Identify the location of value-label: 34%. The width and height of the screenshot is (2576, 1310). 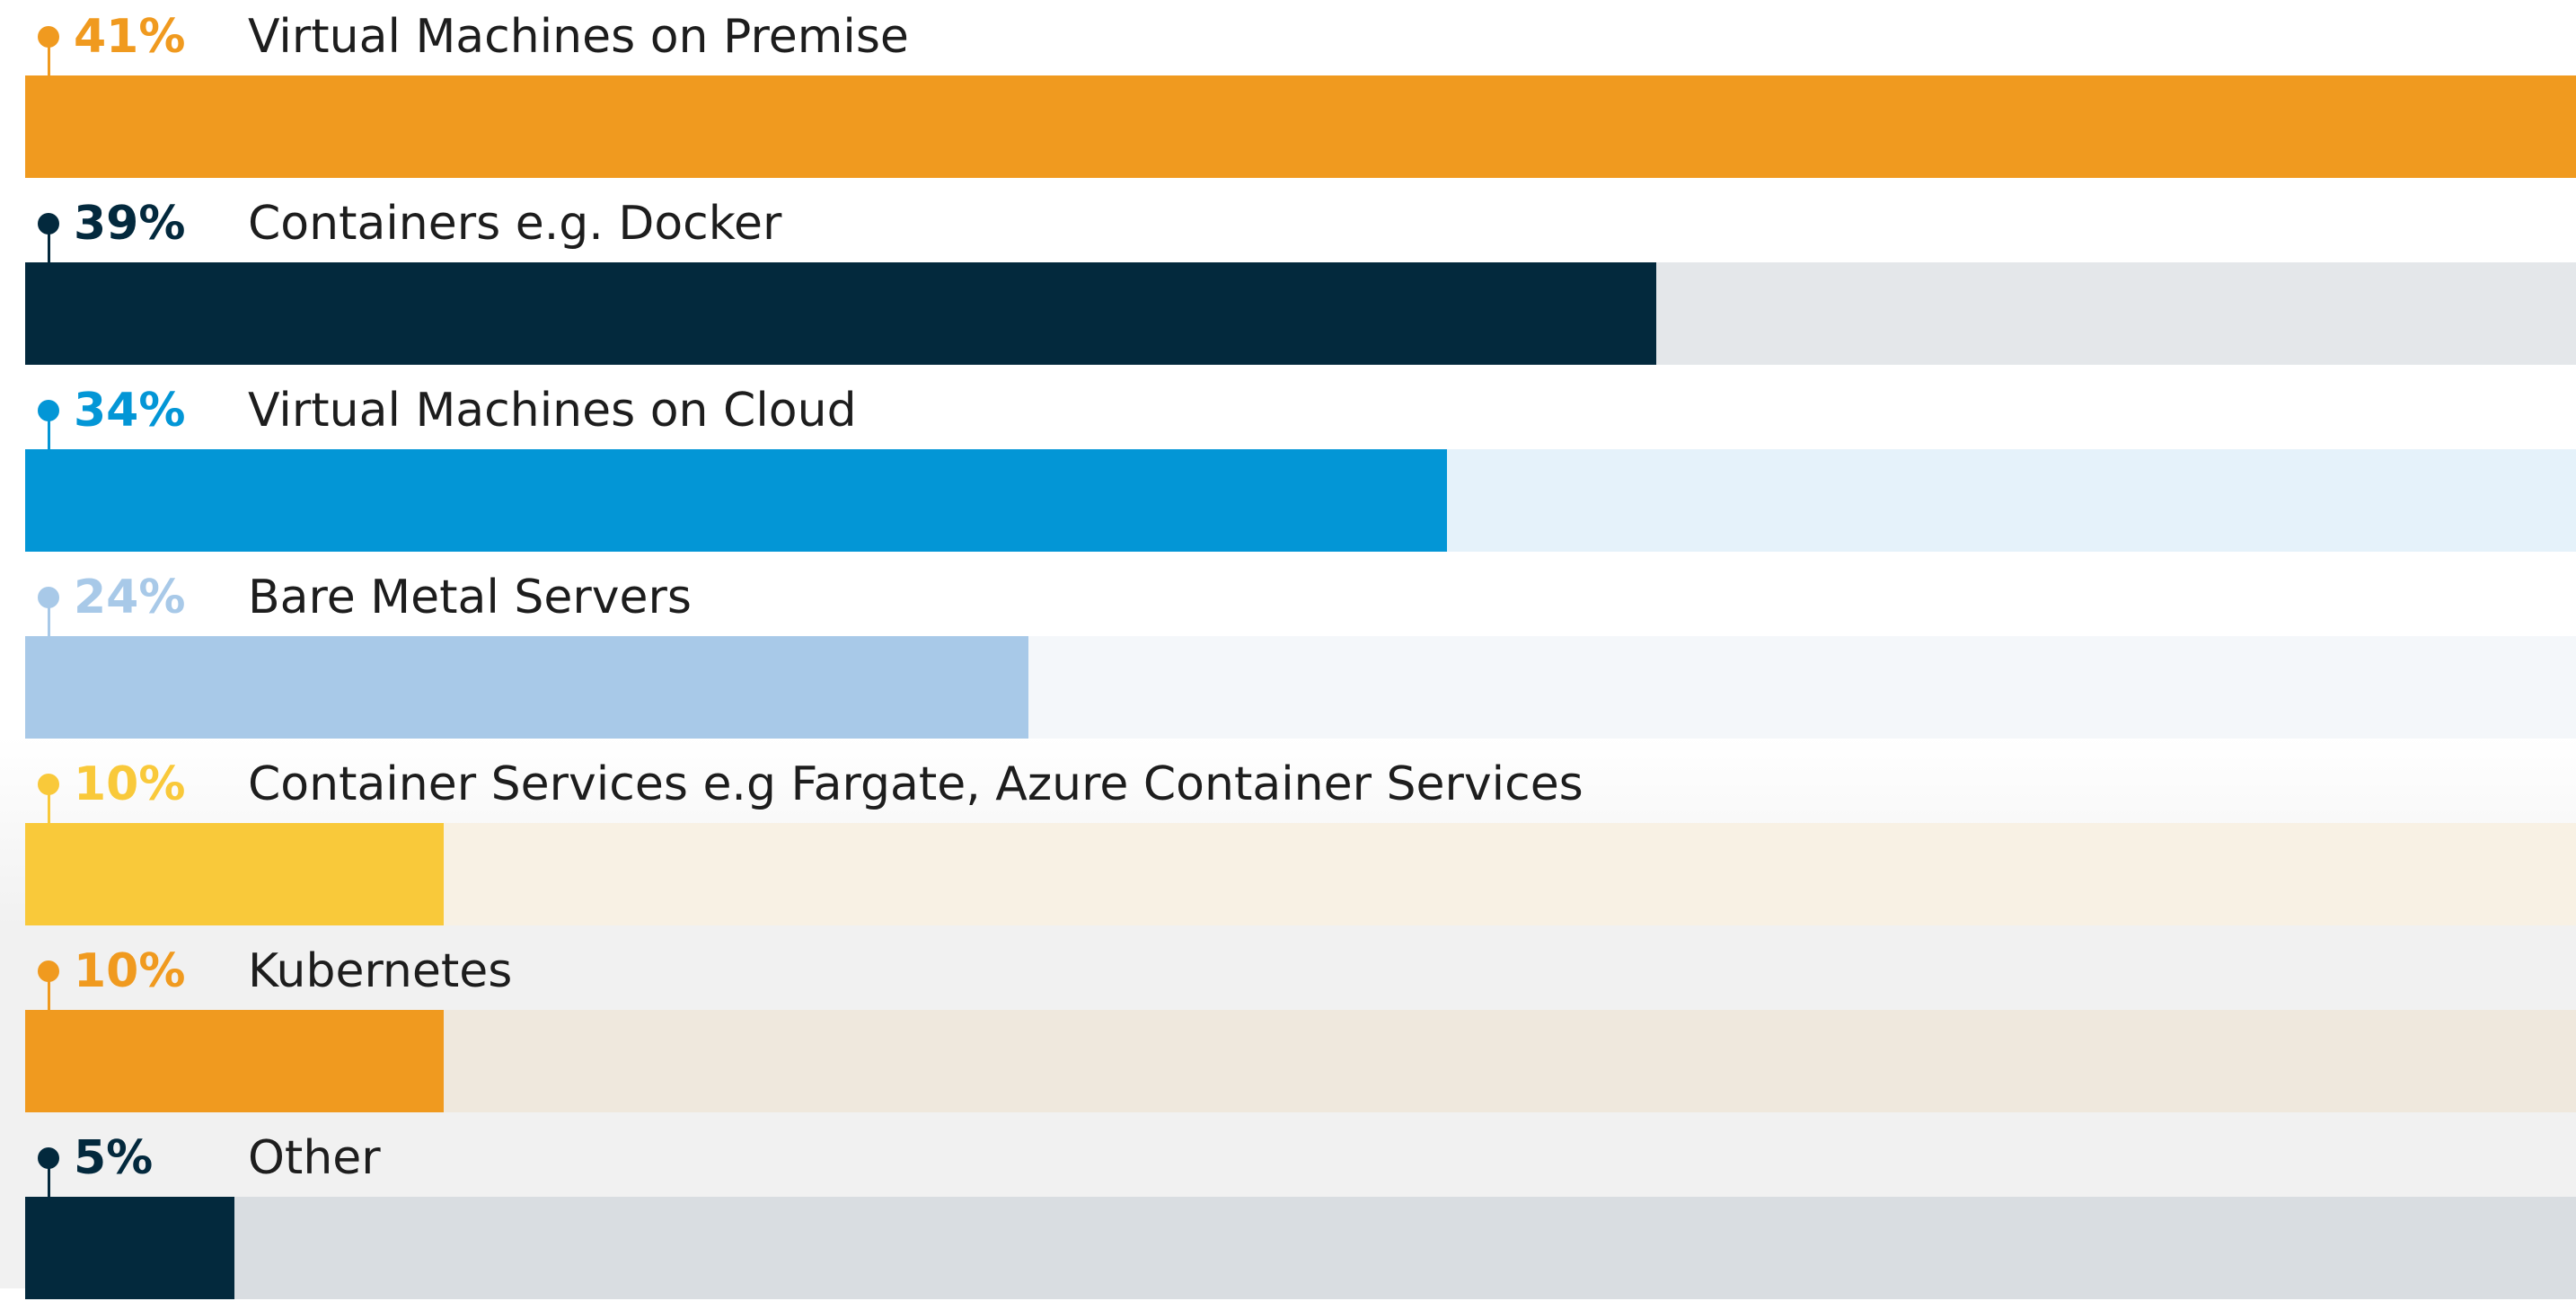
(130, 411).